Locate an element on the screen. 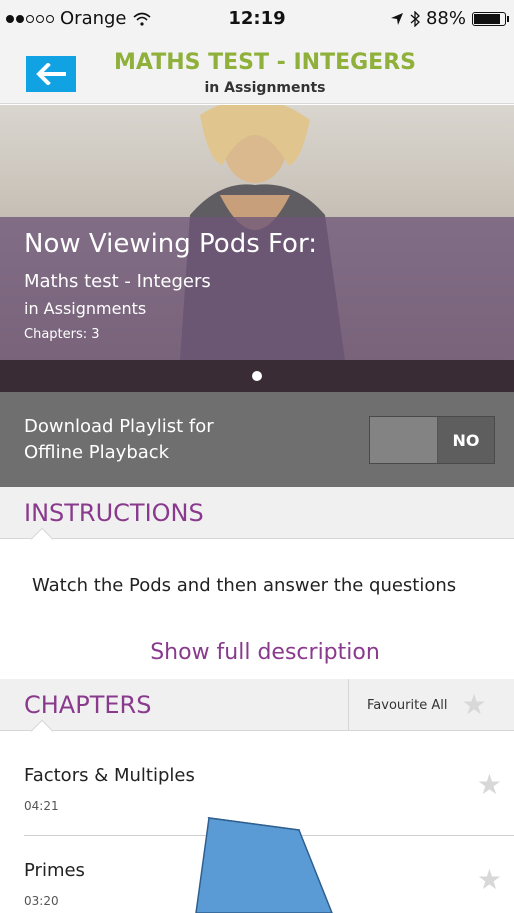 This screenshot has height=913, width=514. battery-icon is located at coordinates (490, 18).